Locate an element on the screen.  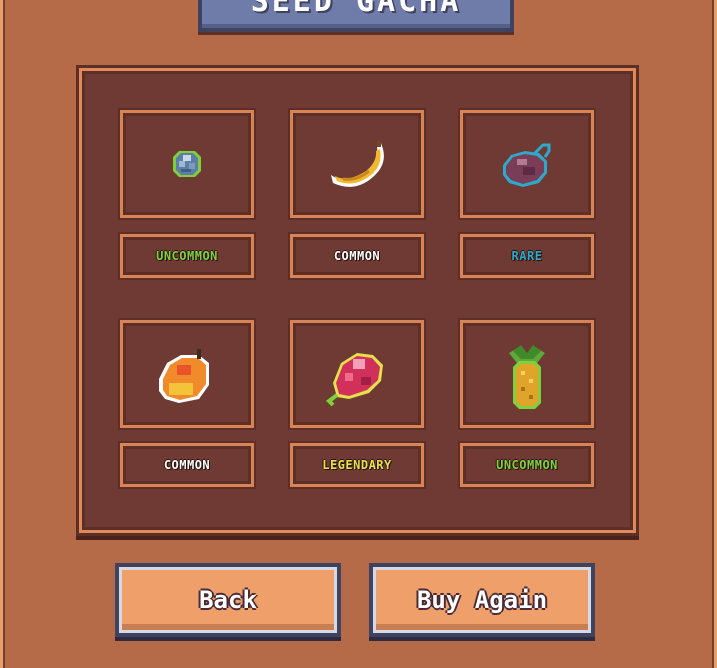
rarity-slot-1: UNCOMMON is located at coordinates (187, 256).